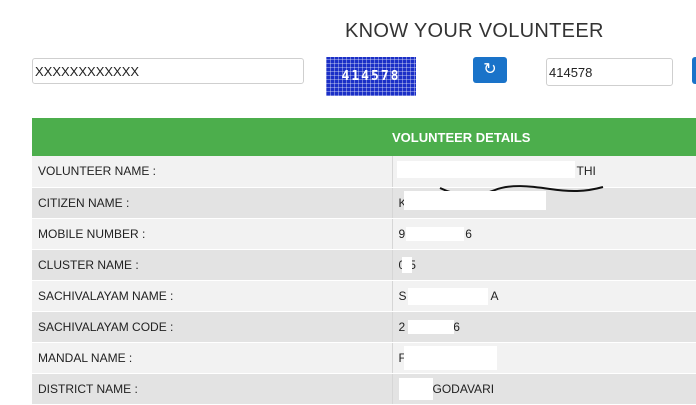 Image resolution: width=696 pixels, height=405 pixels. What do you see at coordinates (402, 233) in the screenshot?
I see `value-prefix: 9` at bounding box center [402, 233].